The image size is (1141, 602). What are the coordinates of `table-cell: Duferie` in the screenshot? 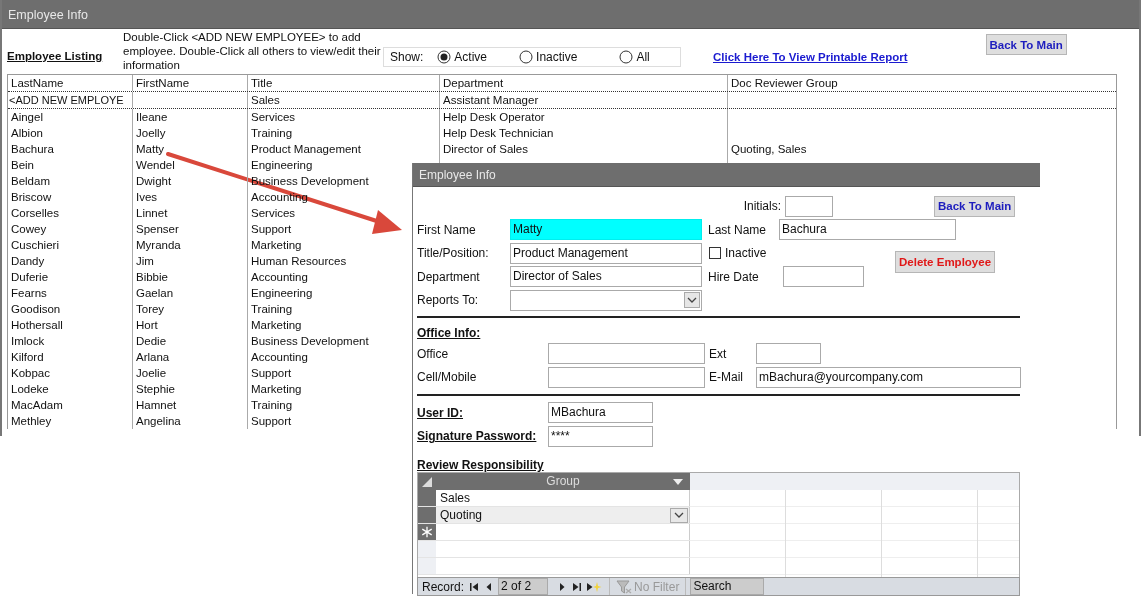 It's located at (70, 277).